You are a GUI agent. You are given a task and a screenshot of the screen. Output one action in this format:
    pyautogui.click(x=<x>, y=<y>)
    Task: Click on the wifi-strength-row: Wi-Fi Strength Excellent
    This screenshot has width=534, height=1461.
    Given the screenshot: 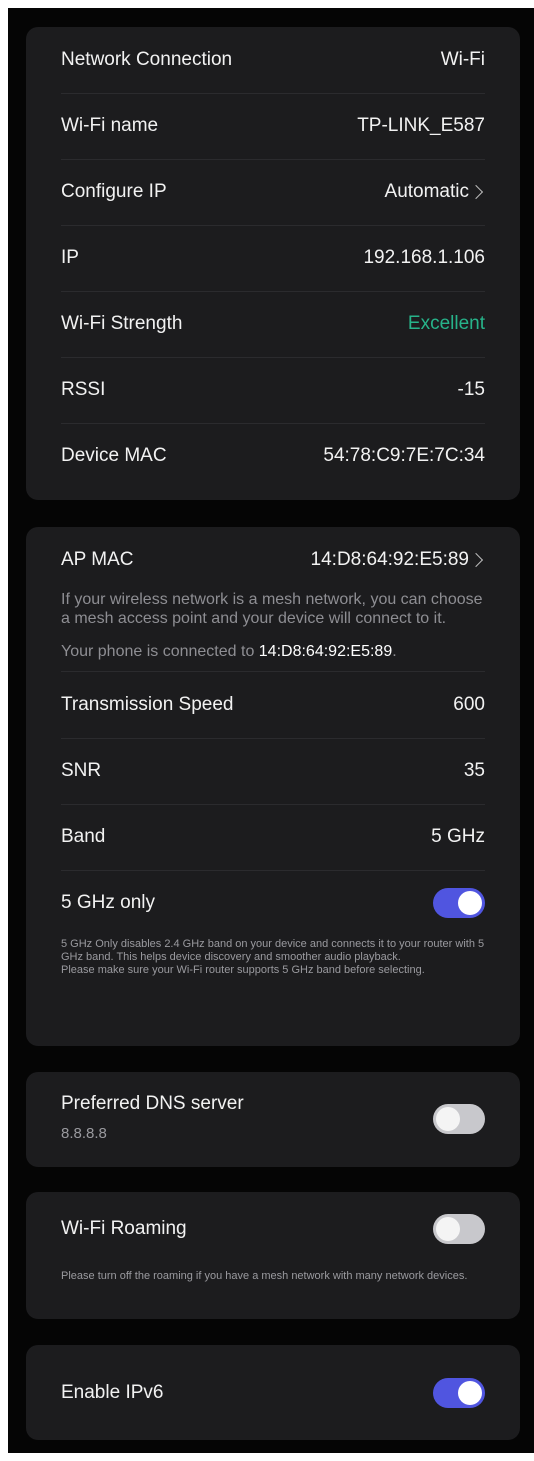 What is the action you would take?
    pyautogui.click(x=273, y=324)
    